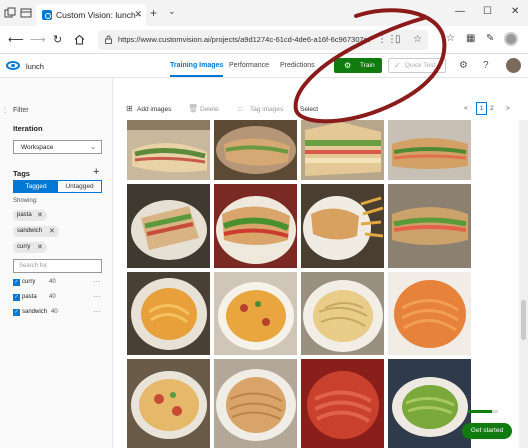  What do you see at coordinates (79, 39) in the screenshot?
I see `home-icon` at bounding box center [79, 39].